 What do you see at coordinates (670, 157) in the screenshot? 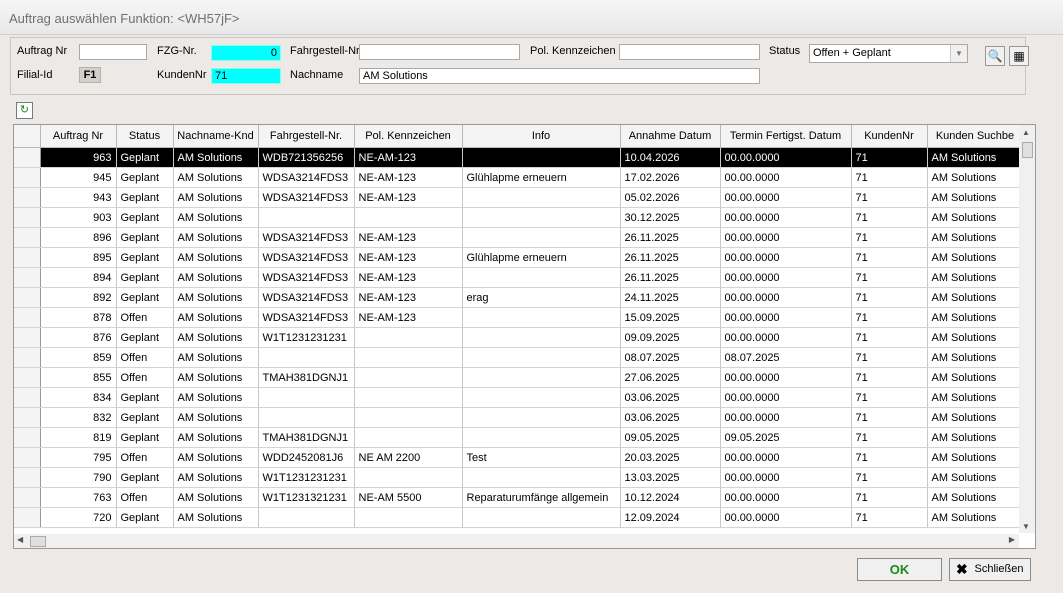
I see `table-cell: 10.04.2026` at bounding box center [670, 157].